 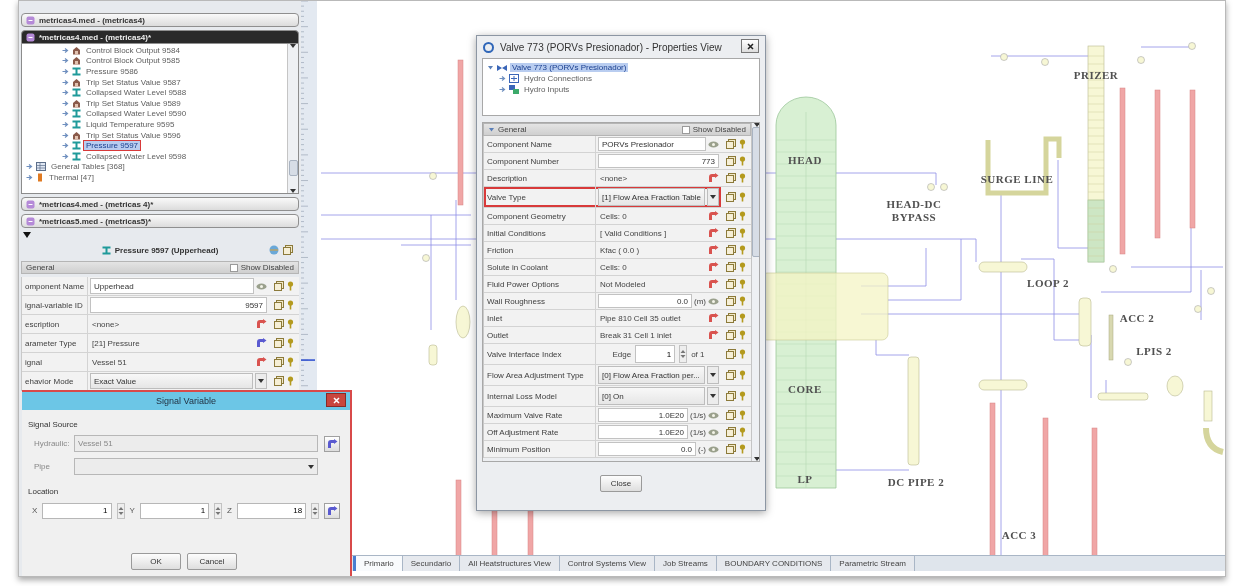 I want to click on tree-item: Trip Set Status Value 9596, so click(x=133, y=135).